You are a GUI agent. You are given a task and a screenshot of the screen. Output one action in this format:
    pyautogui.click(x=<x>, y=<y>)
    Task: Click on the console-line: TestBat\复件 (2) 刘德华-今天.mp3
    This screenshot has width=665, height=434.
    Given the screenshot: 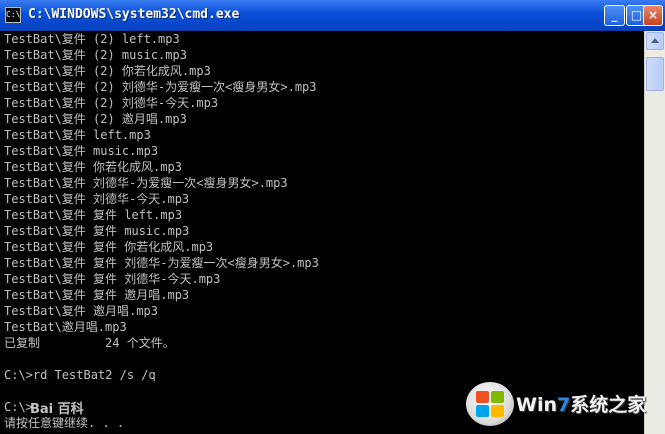 What is the action you would take?
    pyautogui.click(x=111, y=103)
    